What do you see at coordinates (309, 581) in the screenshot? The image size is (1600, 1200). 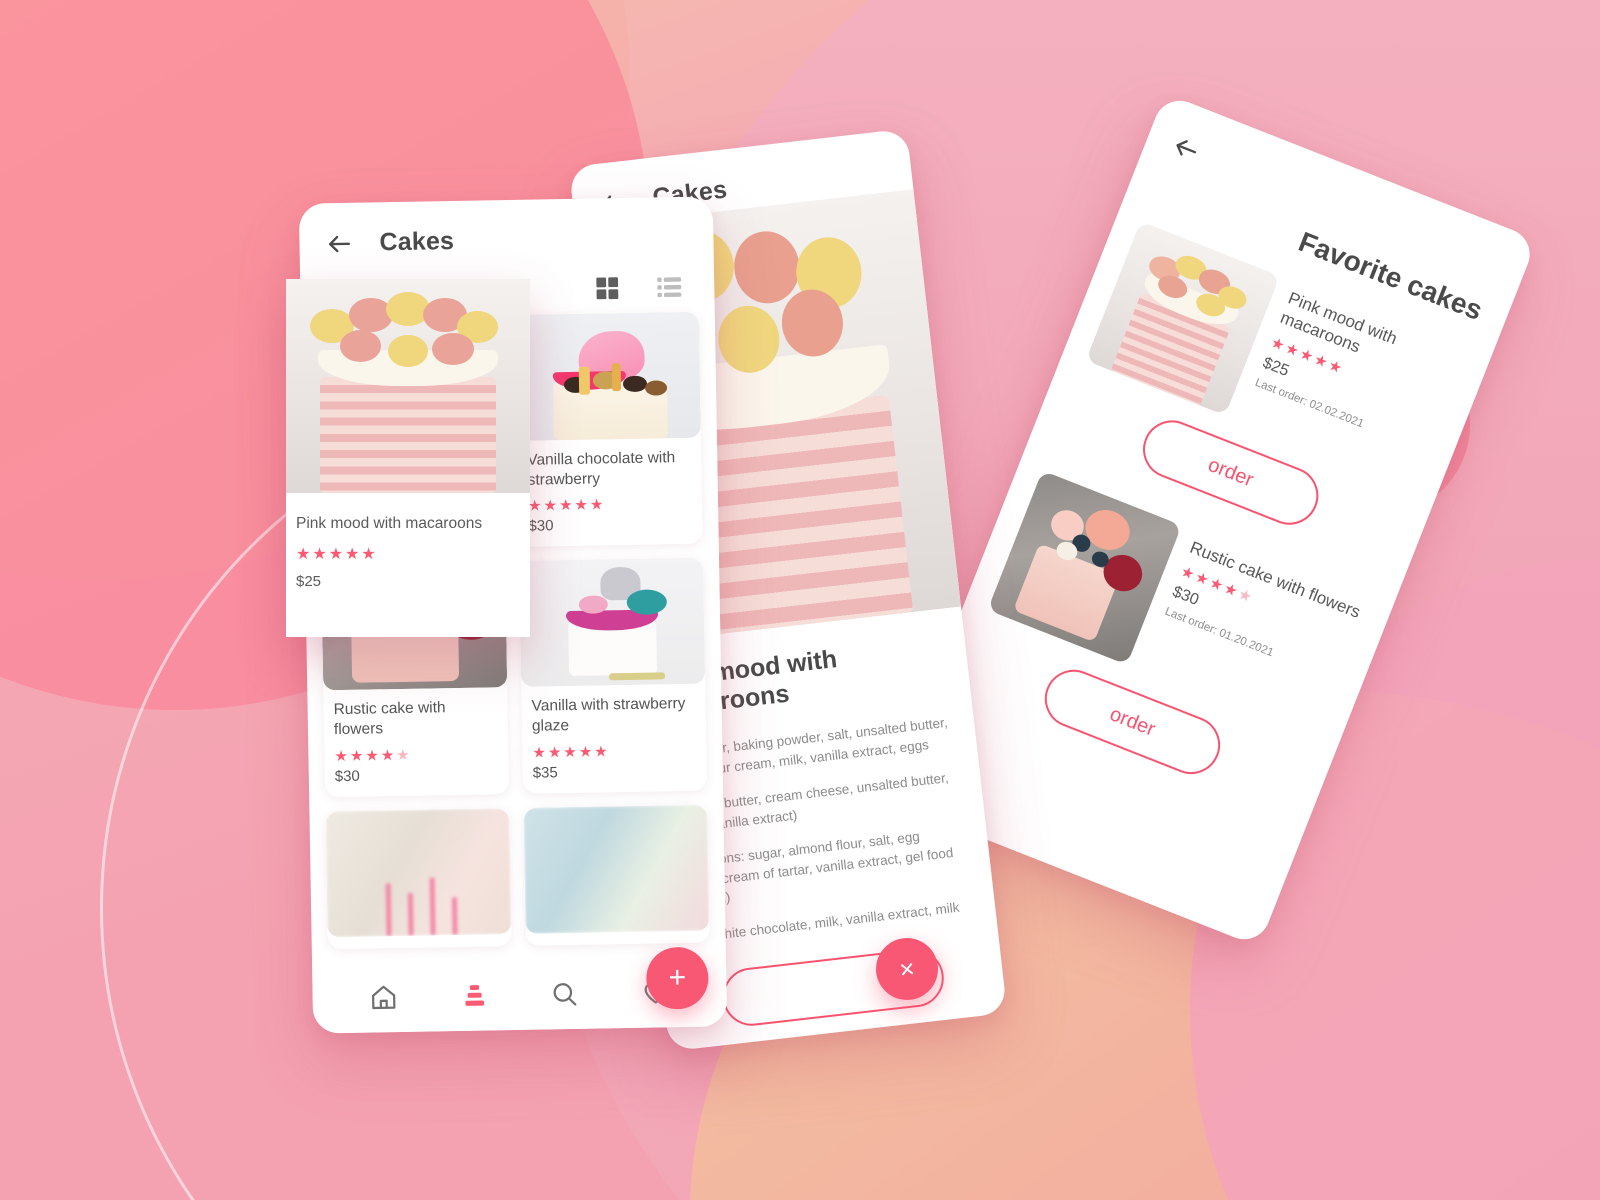 I see `featured-cake-price: $25` at bounding box center [309, 581].